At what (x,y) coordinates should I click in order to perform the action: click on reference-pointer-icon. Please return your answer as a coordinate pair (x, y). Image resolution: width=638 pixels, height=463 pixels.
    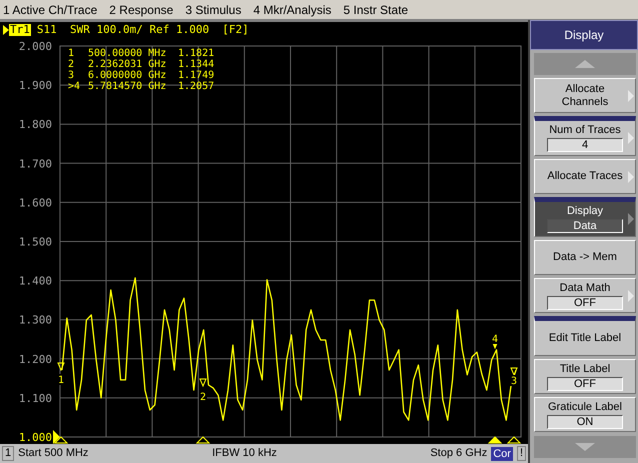
    Looking at the image, I should click on (56, 437).